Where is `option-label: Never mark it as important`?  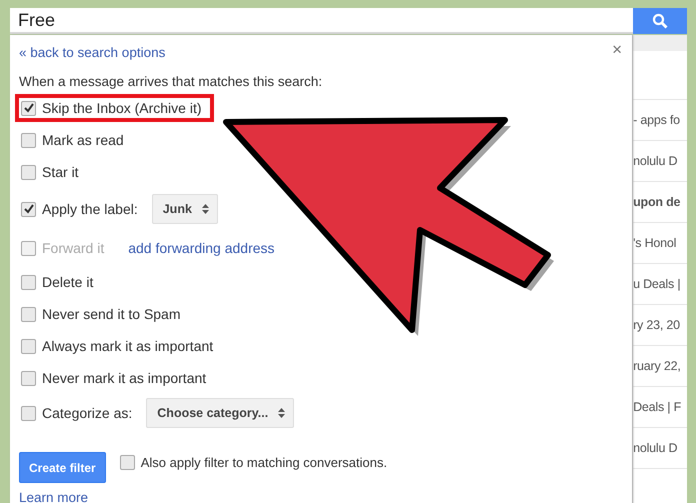
option-label: Never mark it as important is located at coordinates (124, 378).